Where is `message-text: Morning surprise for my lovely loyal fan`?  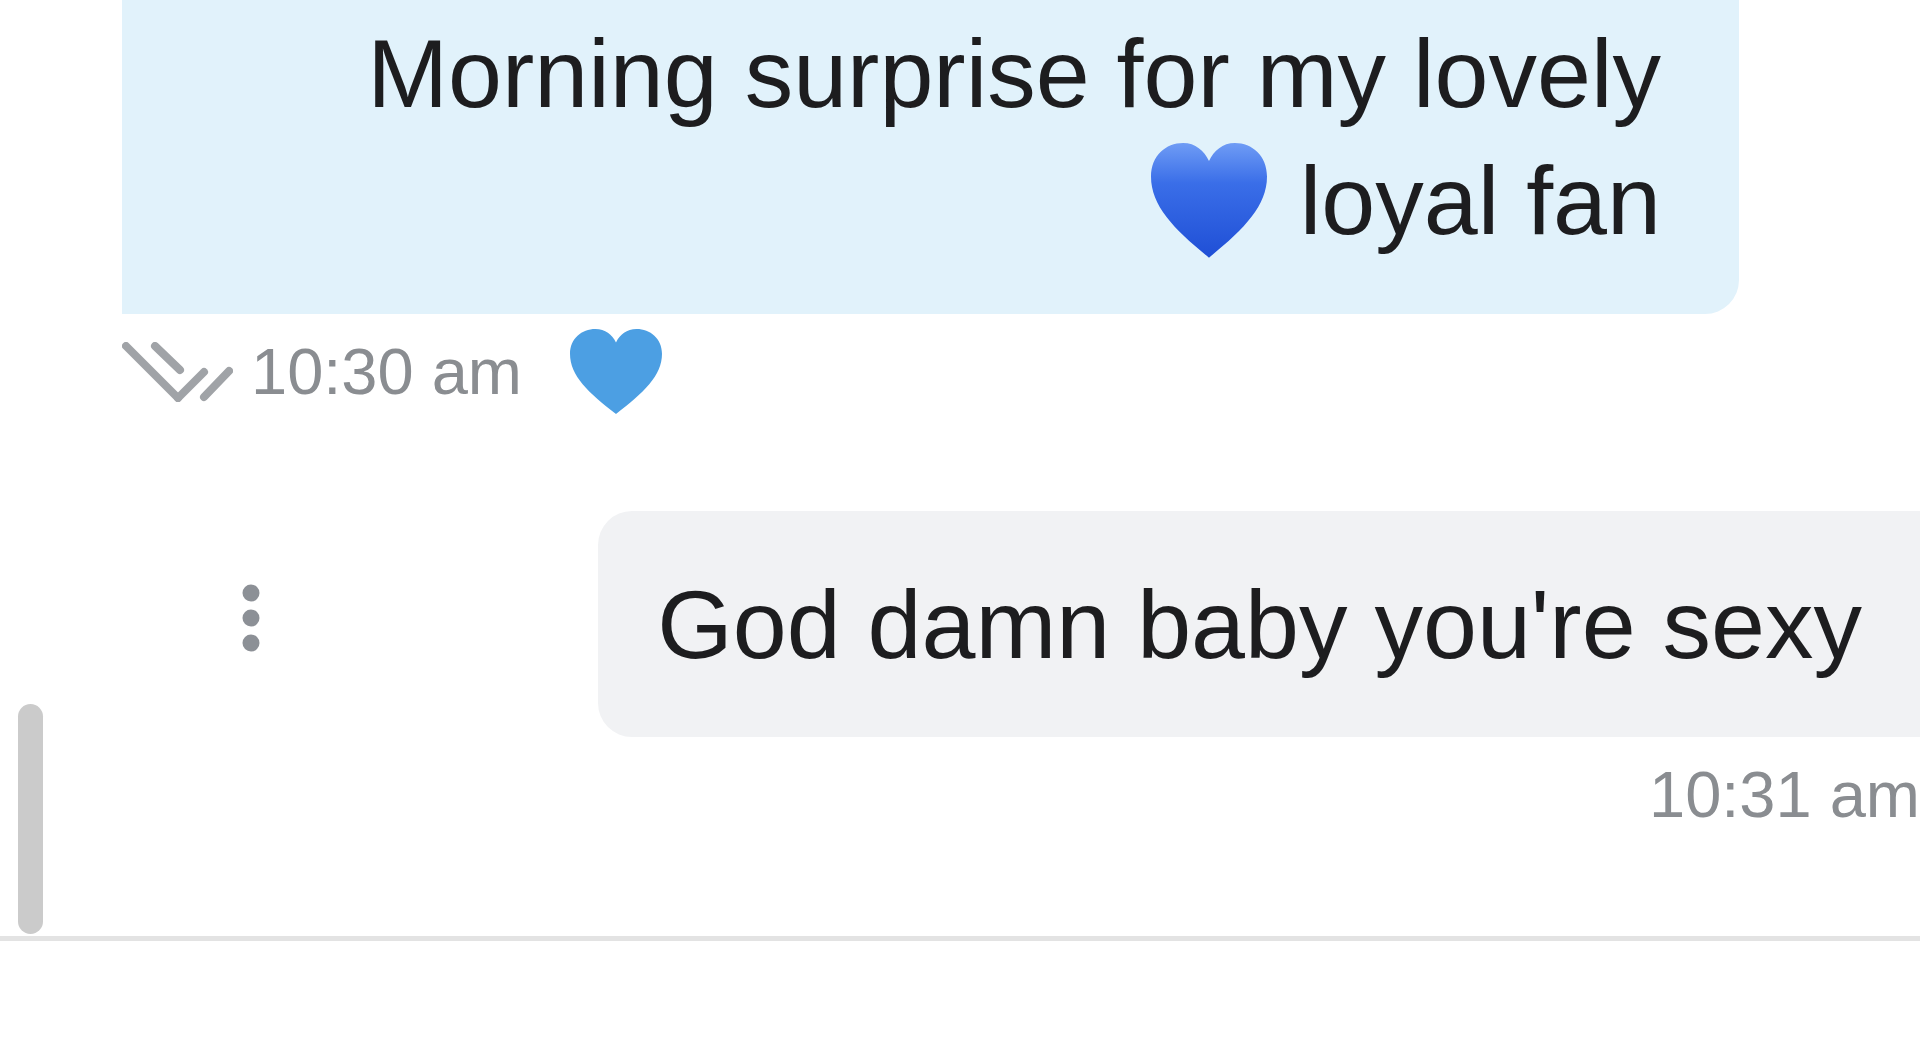 message-text: Morning surprise for my lovely loyal fan is located at coordinates (1014, 137).